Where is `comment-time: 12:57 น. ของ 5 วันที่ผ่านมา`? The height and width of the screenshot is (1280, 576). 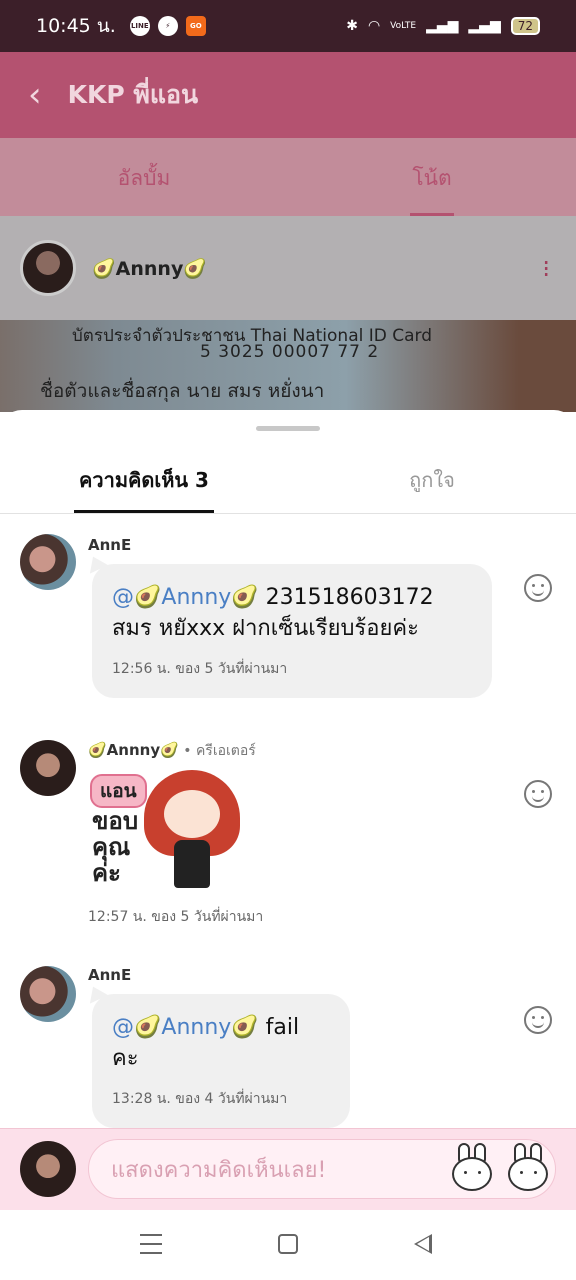
comment-time: 12:57 น. ของ 5 วันที่ผ่านมา is located at coordinates (176, 917).